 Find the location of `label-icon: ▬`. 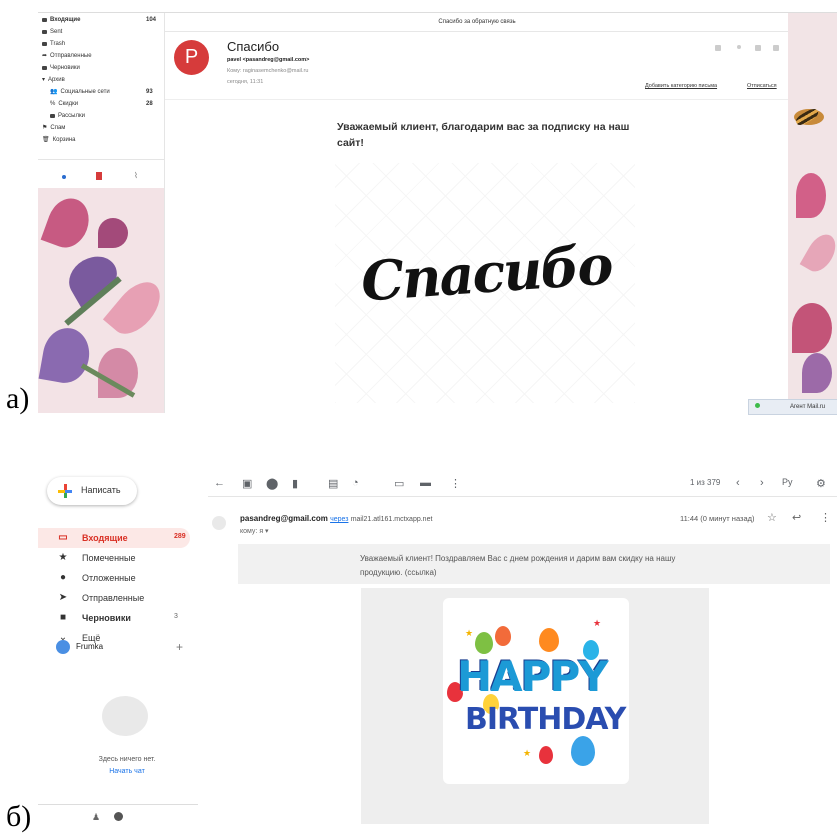

label-icon: ▬ is located at coordinates (425, 483).